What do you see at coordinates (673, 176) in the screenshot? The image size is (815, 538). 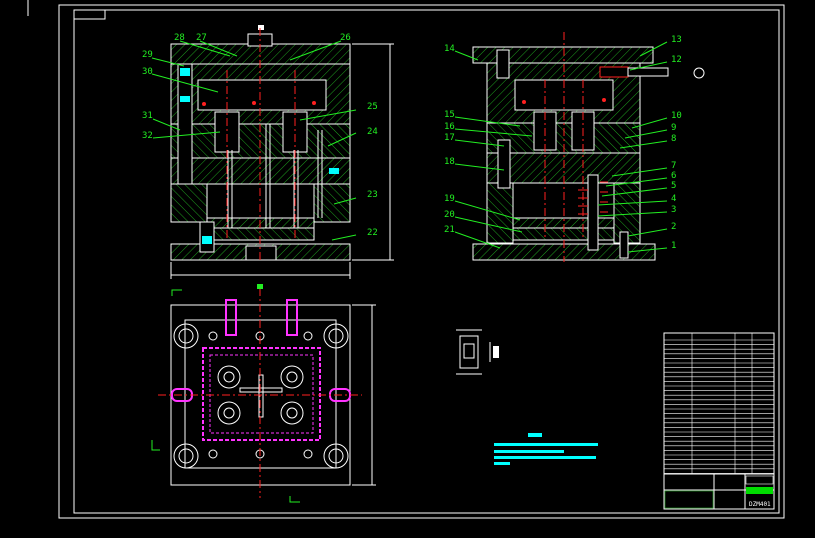 I see `side-label-6: 6` at bounding box center [673, 176].